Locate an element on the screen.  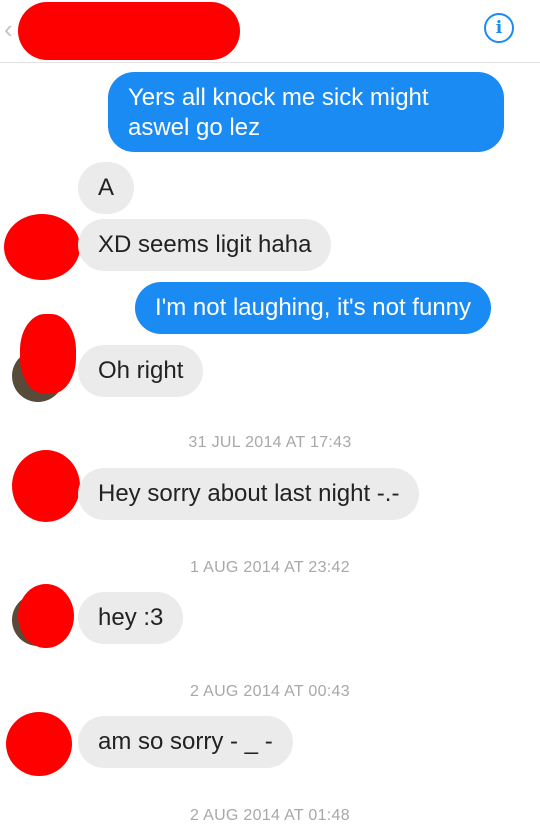
message-text: hey :3 is located at coordinates (131, 617).